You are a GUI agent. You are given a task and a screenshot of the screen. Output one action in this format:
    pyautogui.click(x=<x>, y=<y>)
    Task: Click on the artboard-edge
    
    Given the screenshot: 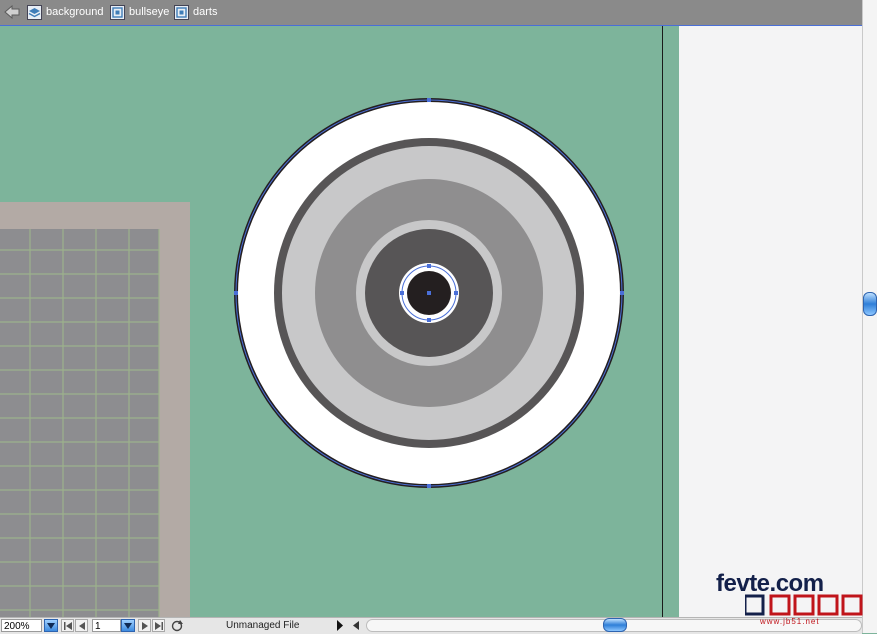 What is the action you would take?
    pyautogui.click(x=662, y=322)
    